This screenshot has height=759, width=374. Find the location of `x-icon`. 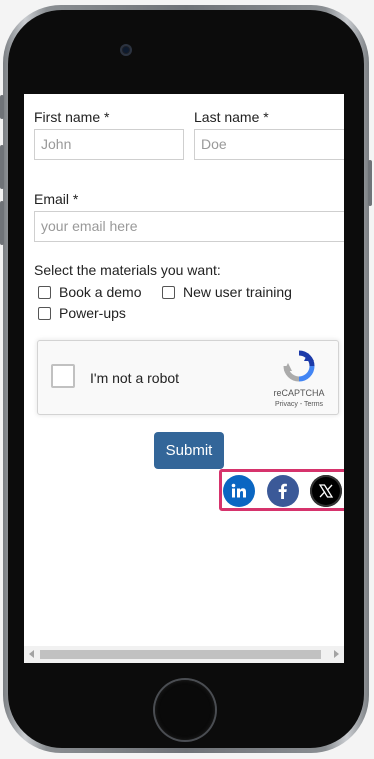

x-icon is located at coordinates (326, 491).